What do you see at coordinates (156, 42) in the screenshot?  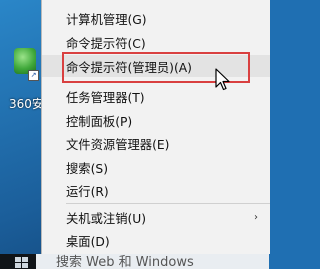 I see `menu-item-command-prompt: 命令提示符(C)` at bounding box center [156, 42].